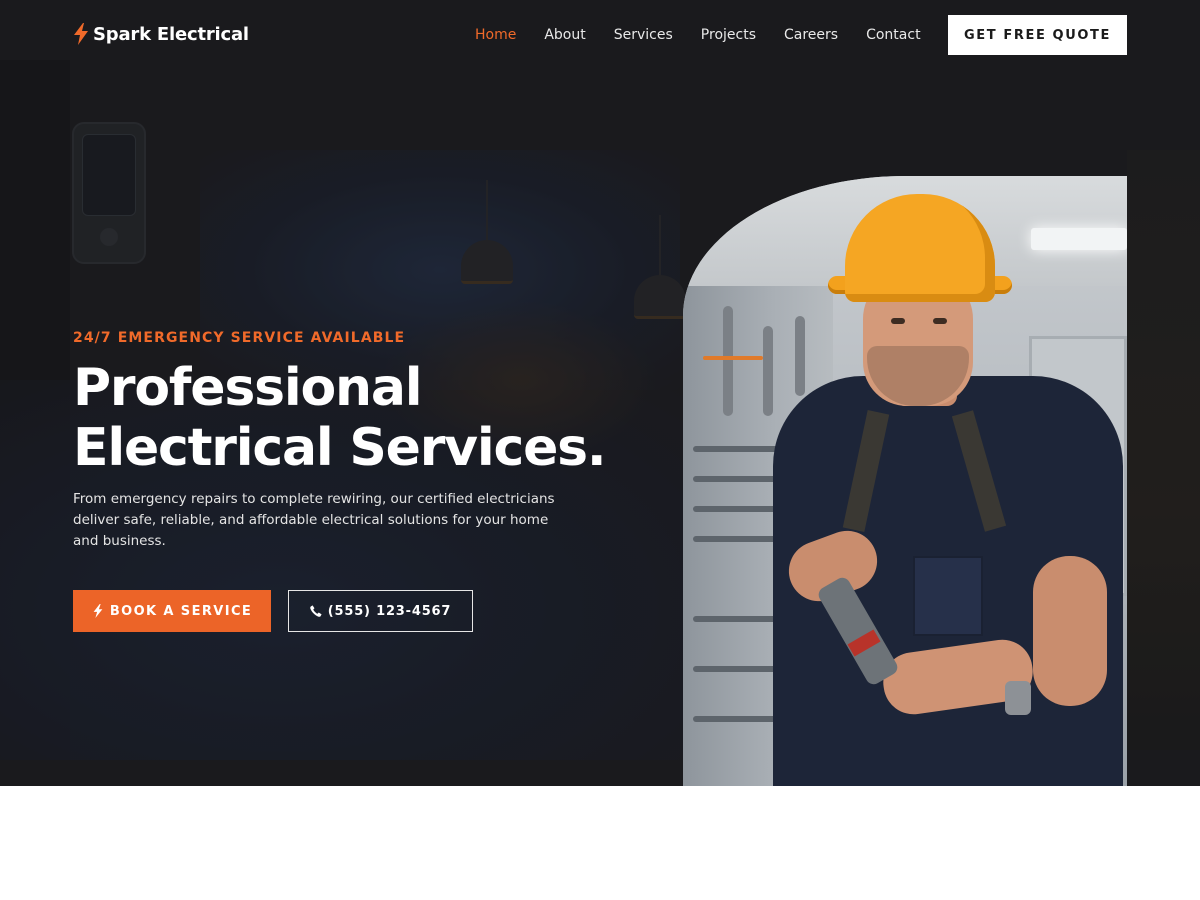 This screenshot has width=1200, height=900. What do you see at coordinates (181, 611) in the screenshot?
I see `book-service-label: BOOK A SERVICE` at bounding box center [181, 611].